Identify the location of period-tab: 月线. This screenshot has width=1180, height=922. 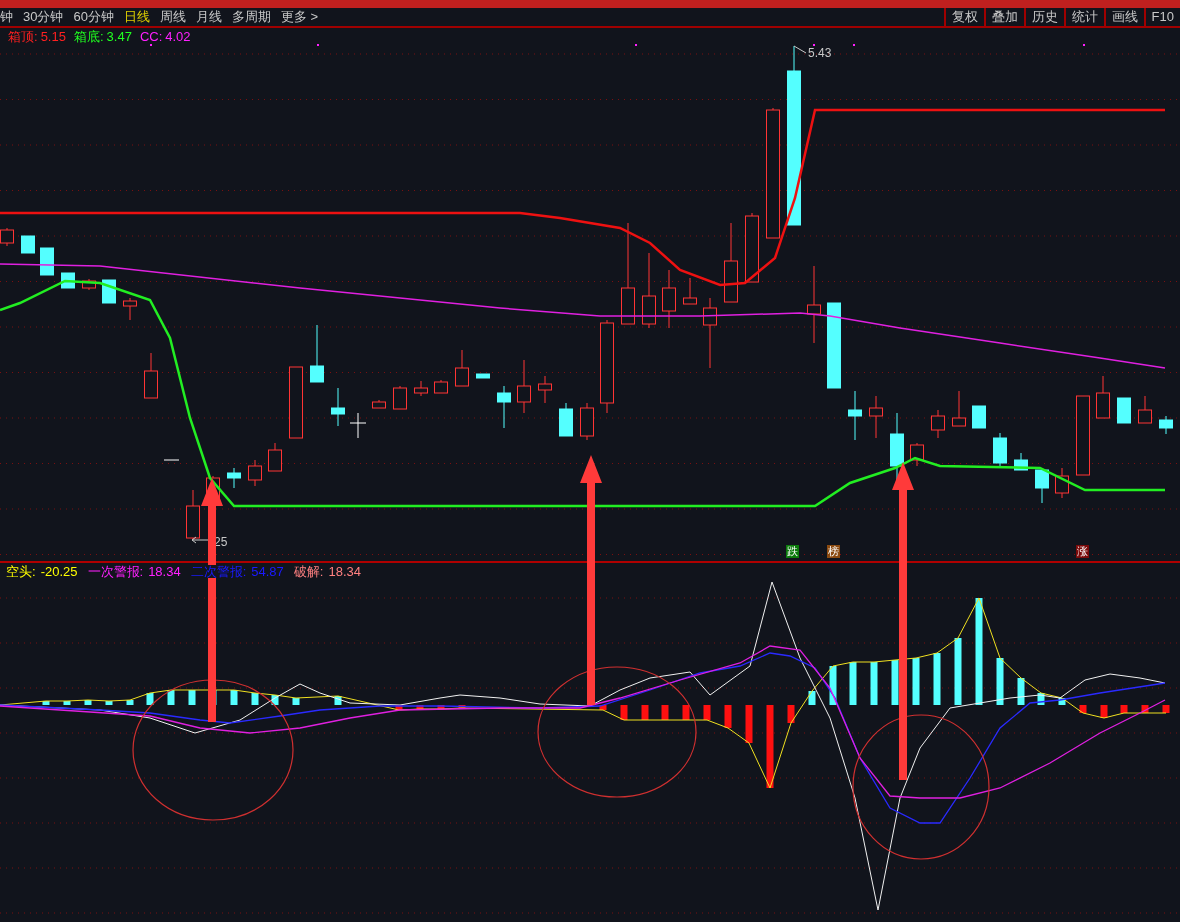
(208, 17).